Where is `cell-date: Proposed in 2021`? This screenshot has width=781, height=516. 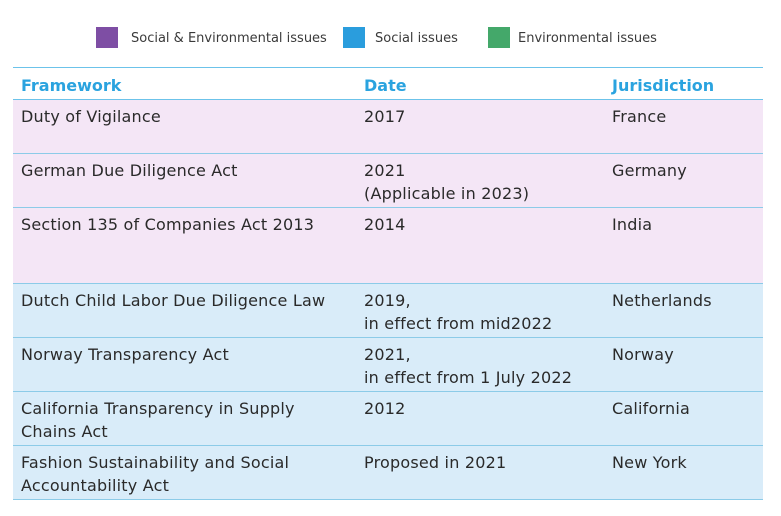
cell-date: Proposed in 2021 is located at coordinates (480, 472).